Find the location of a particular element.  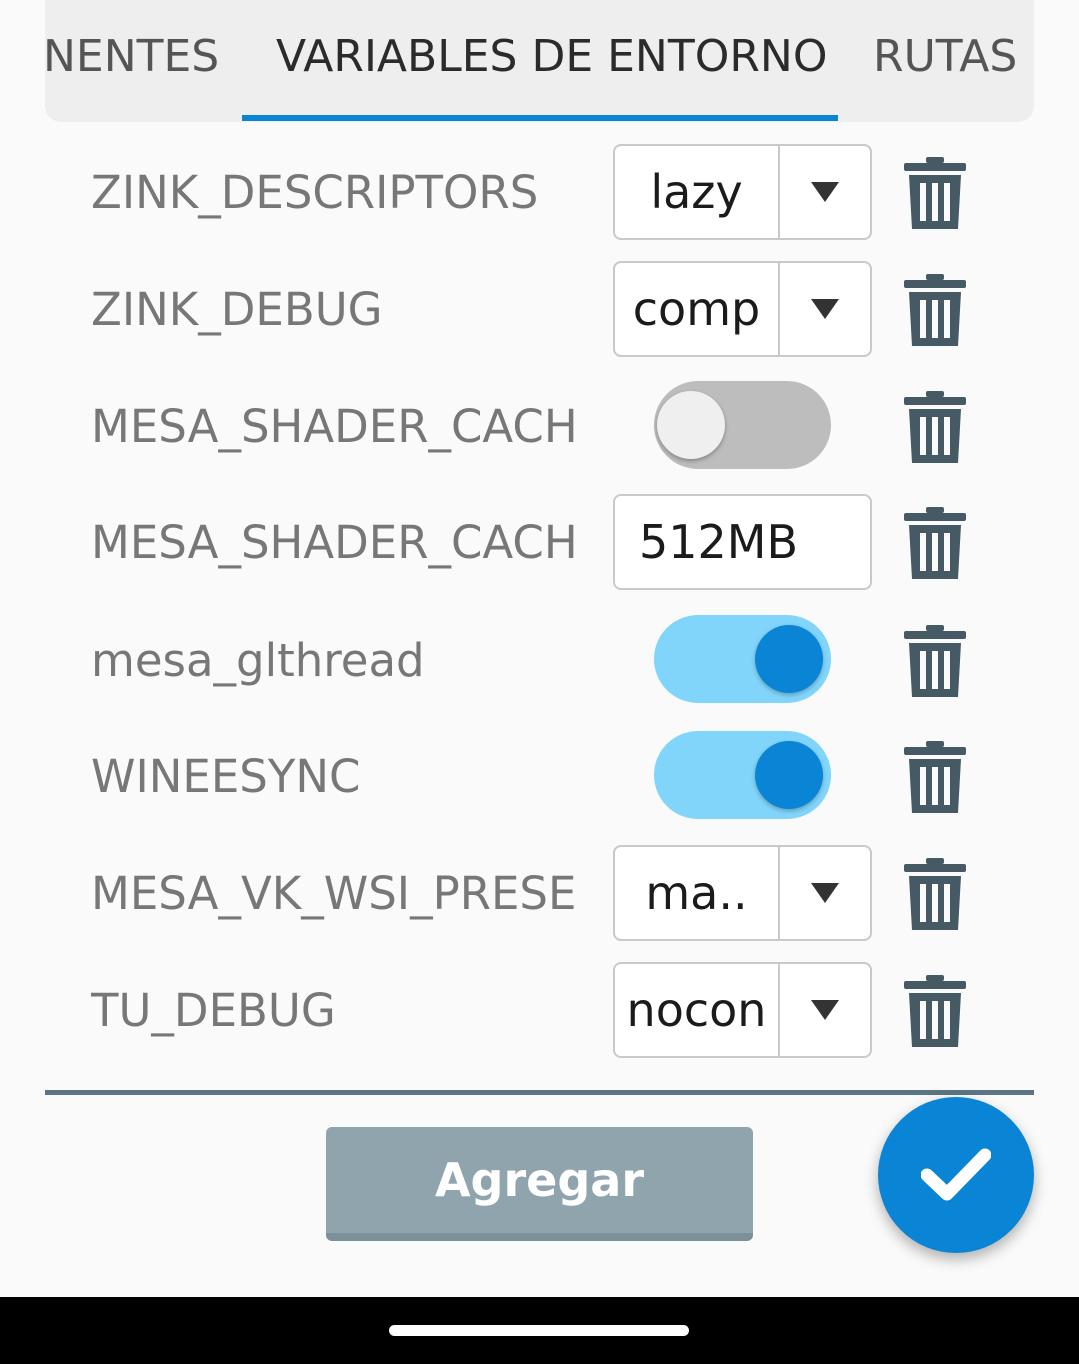

env-var-row: MESA_SHADER_CACH is located at coordinates (539, 426).